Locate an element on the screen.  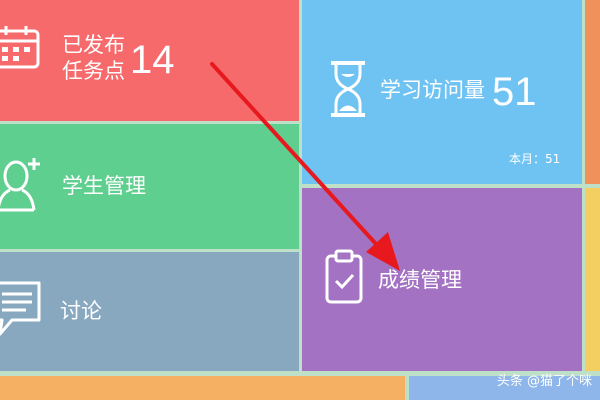
watermark: 头条 @猫了个咪 is located at coordinates (544, 381).